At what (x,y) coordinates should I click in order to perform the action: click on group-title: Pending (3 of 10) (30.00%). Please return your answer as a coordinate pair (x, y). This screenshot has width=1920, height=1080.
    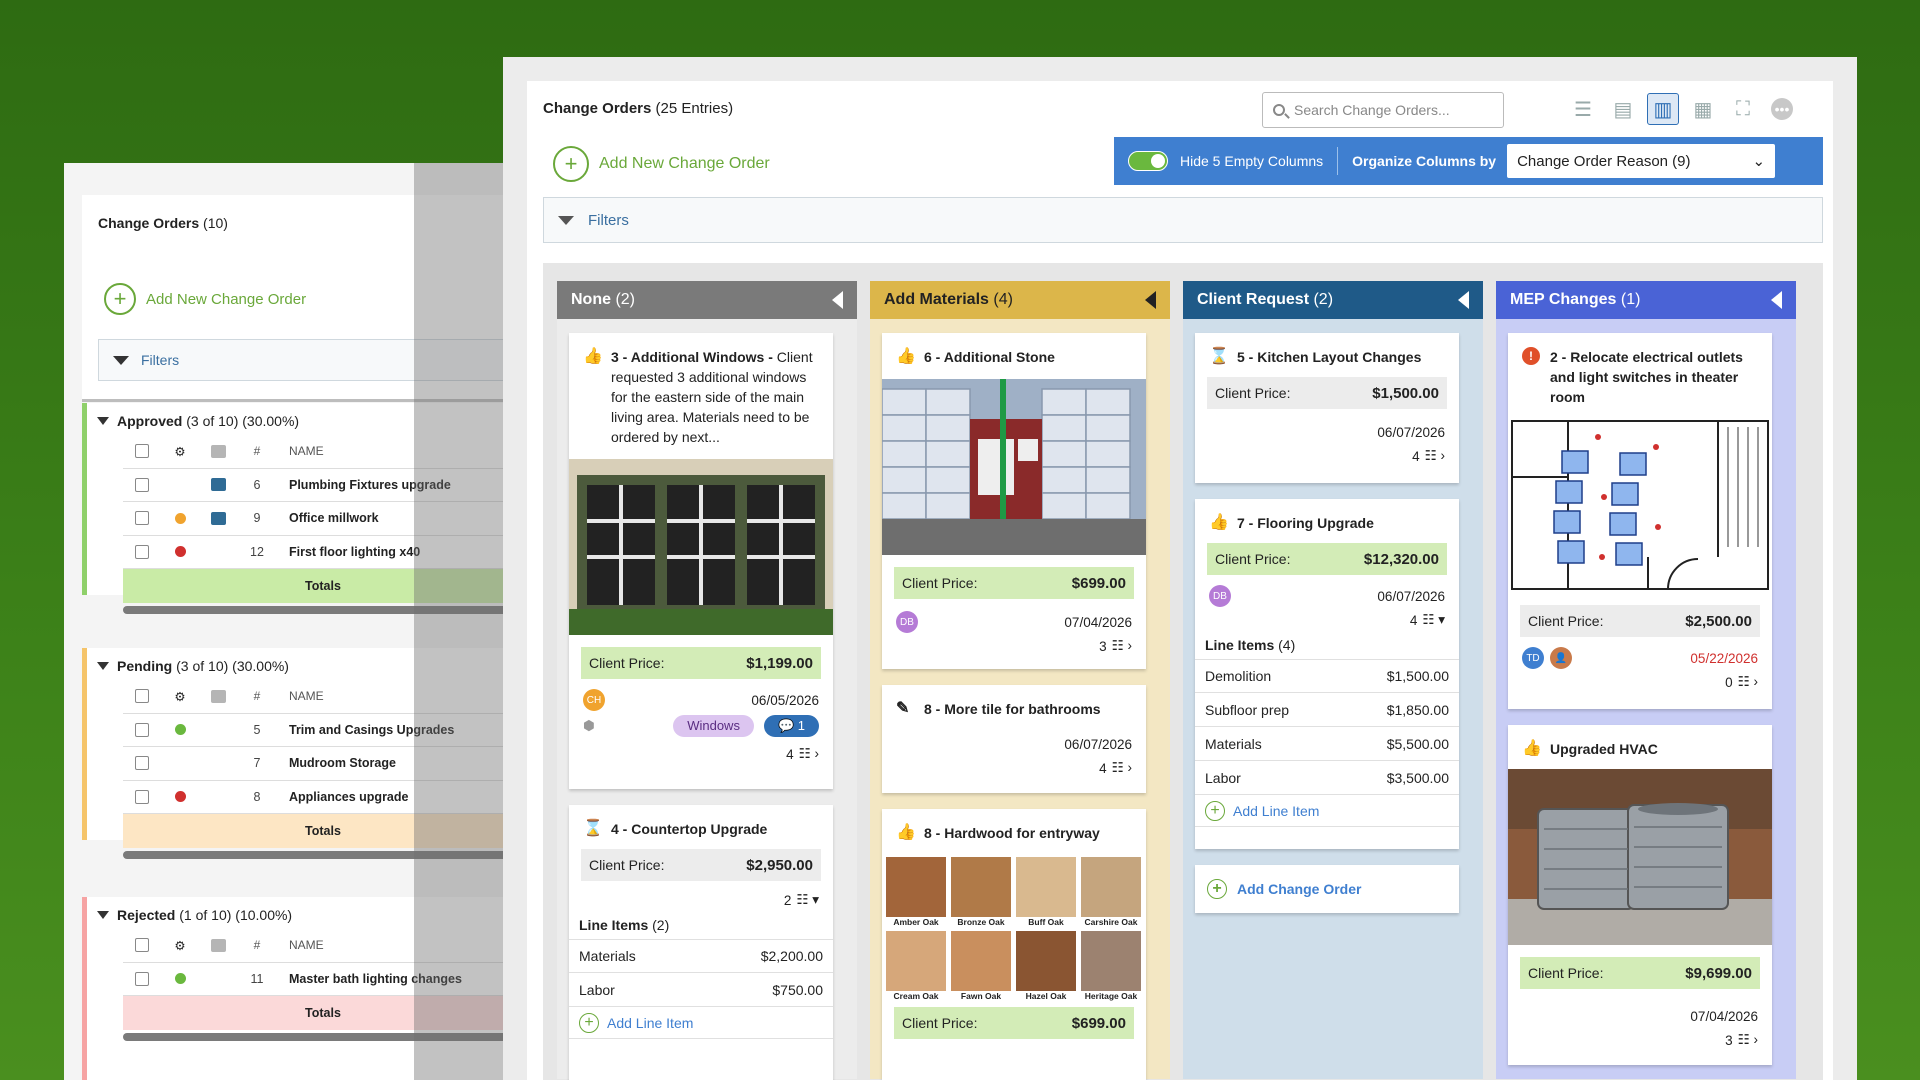
    Looking at the image, I should click on (193, 666).